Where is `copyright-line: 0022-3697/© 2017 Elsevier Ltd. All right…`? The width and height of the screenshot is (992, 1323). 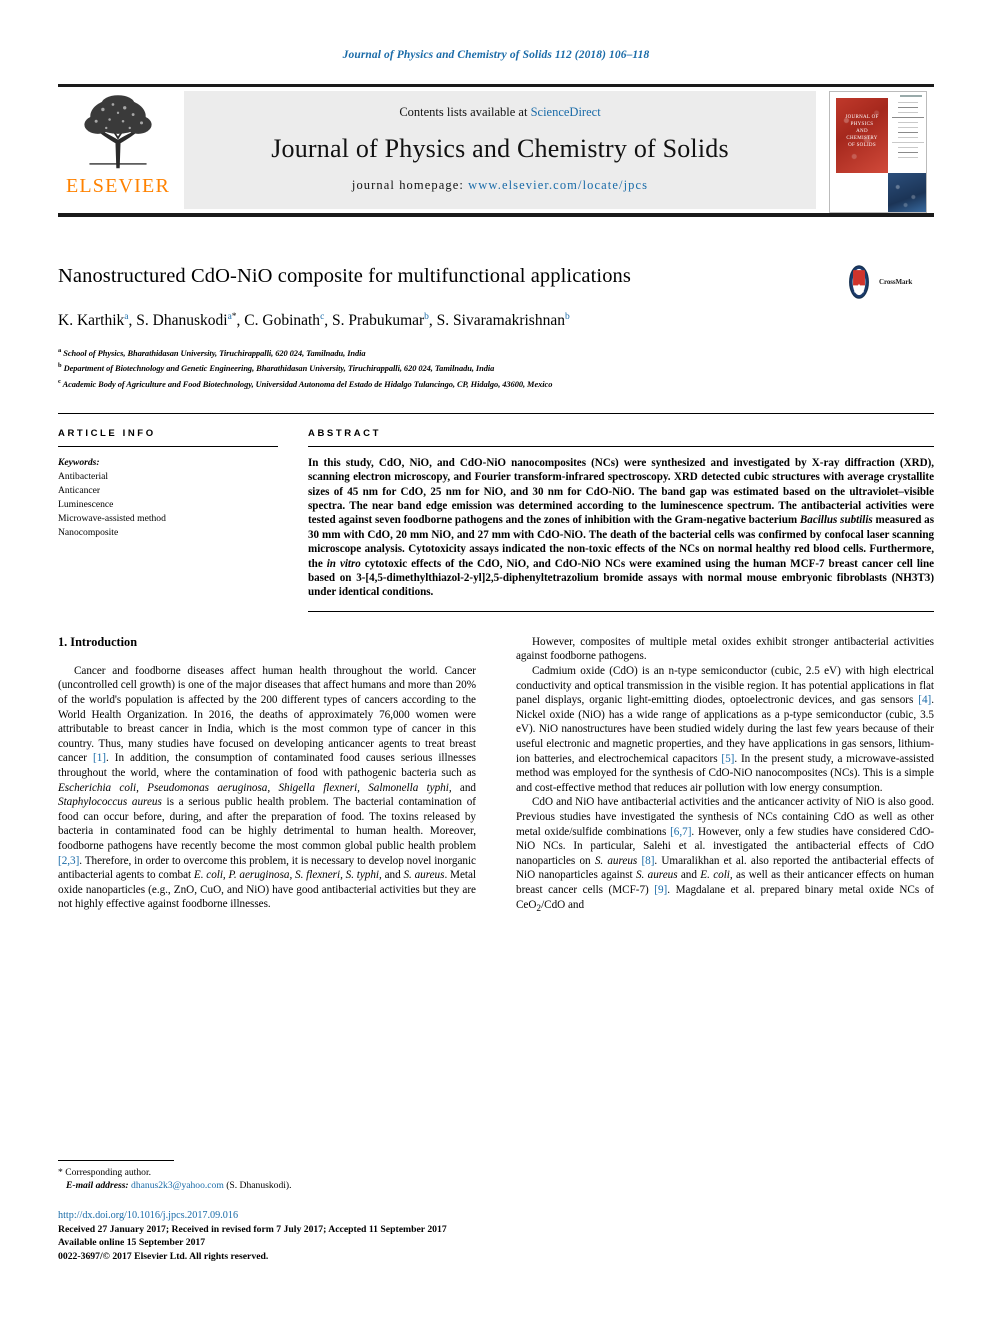 copyright-line: 0022-3697/© 2017 Elsevier Ltd. All right… is located at coordinates (163, 1256).